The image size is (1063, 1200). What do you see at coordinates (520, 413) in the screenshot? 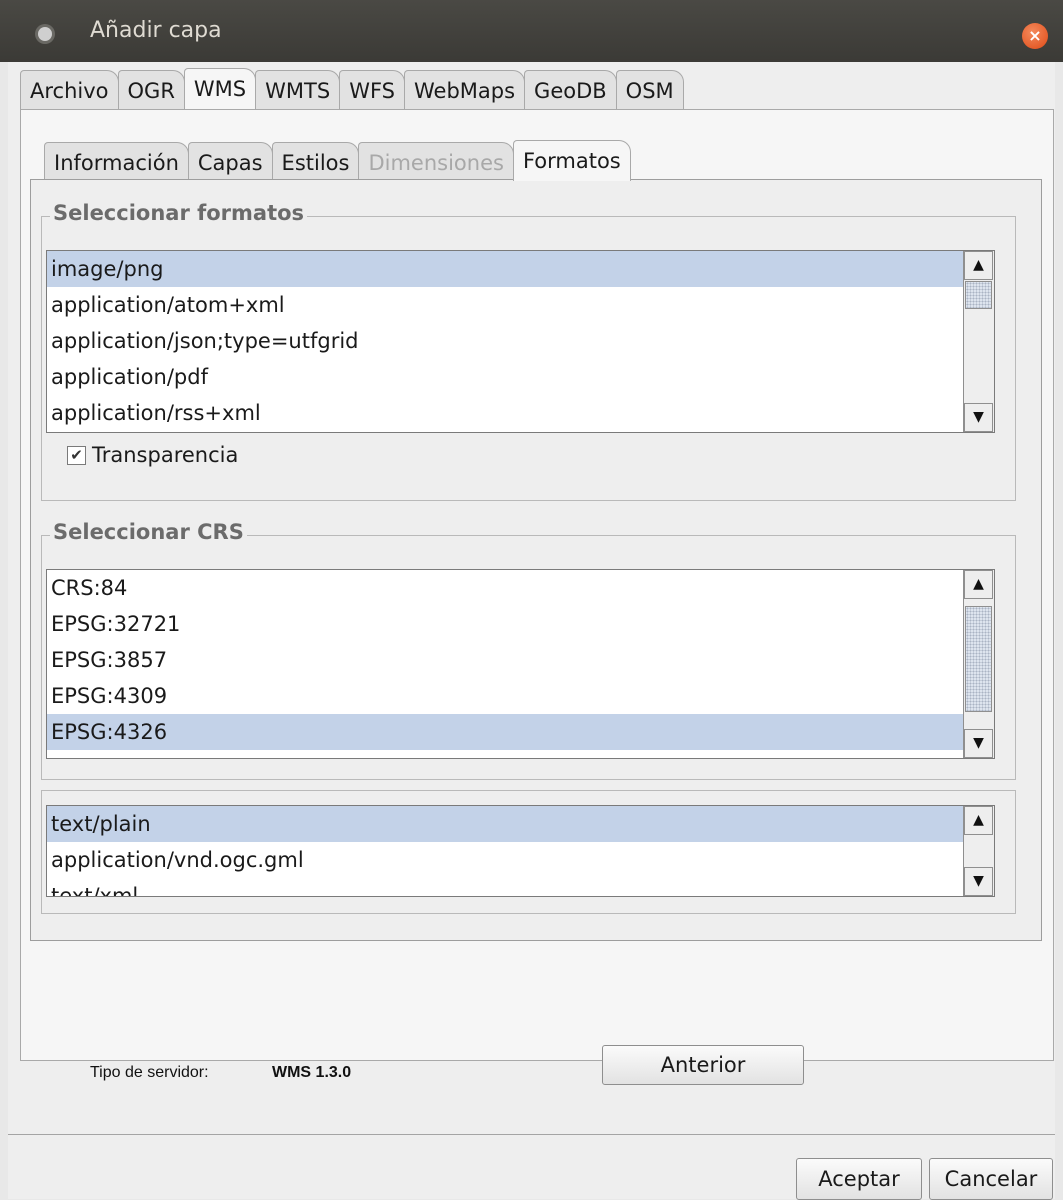
I see `list-item: application/rss+xml` at bounding box center [520, 413].